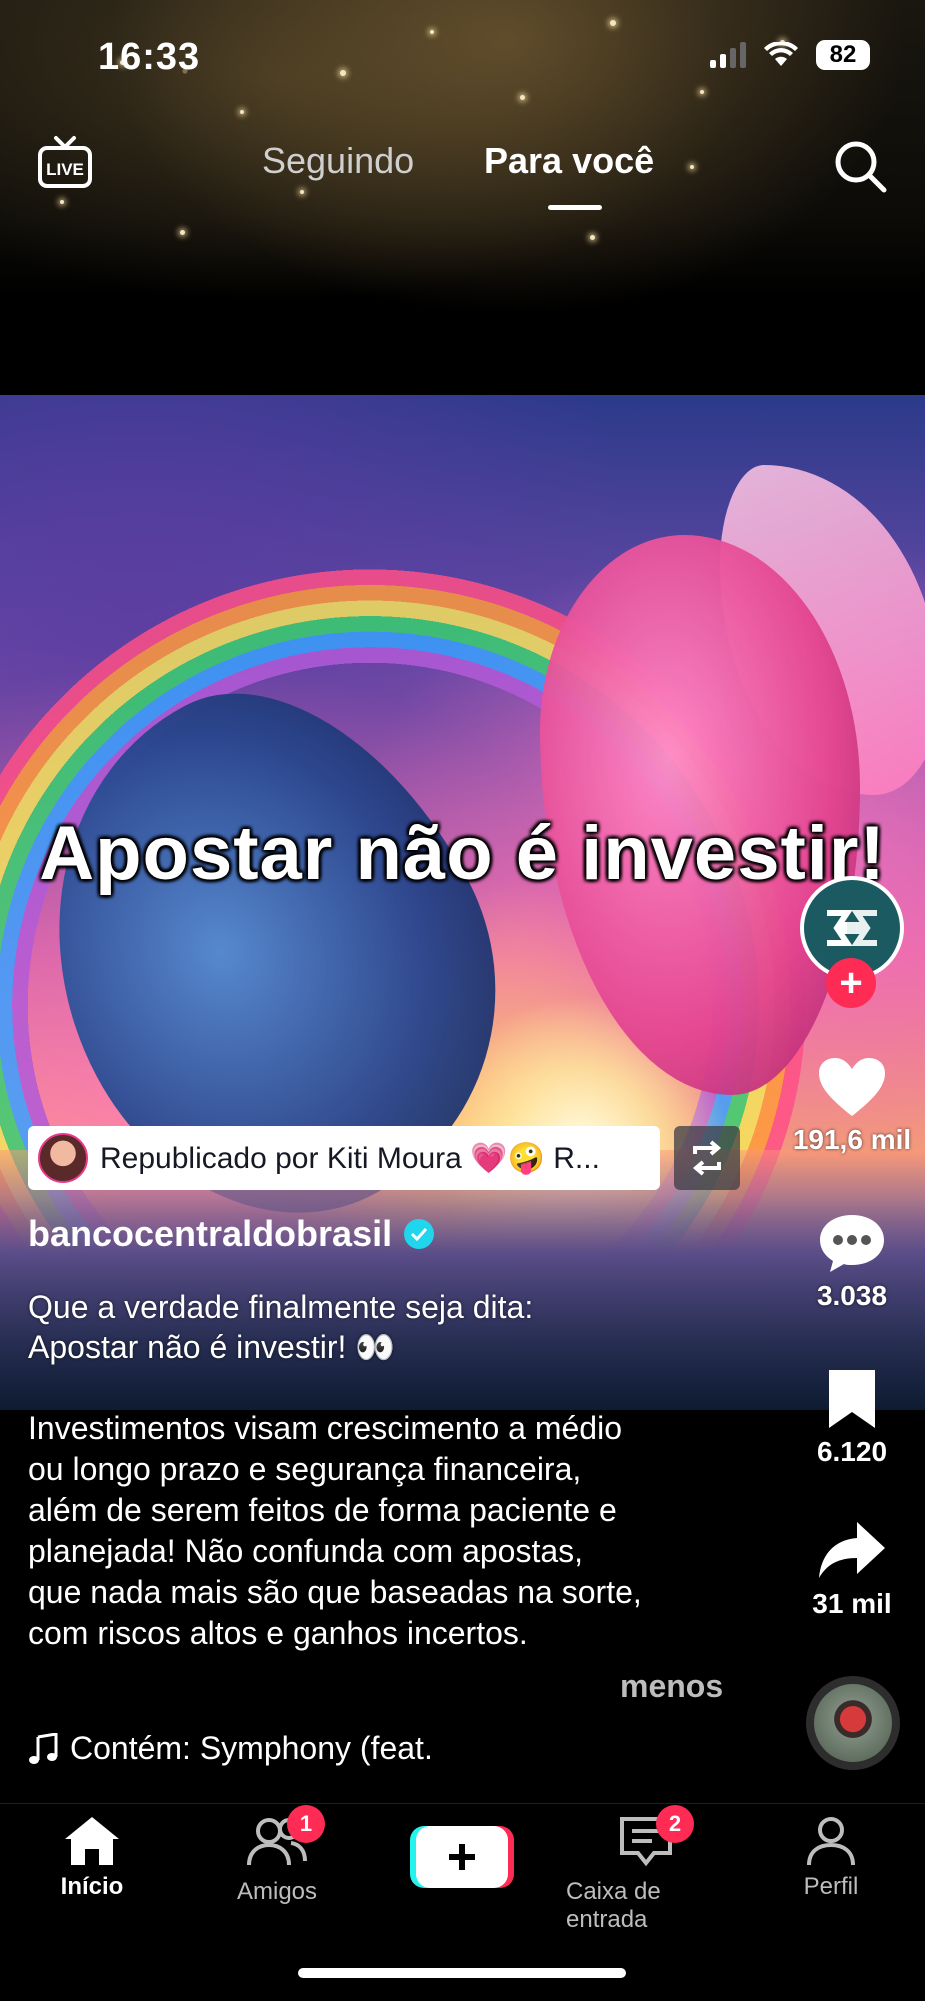 The image size is (925, 2001). I want to click on see-less-link: menos, so click(671, 1686).